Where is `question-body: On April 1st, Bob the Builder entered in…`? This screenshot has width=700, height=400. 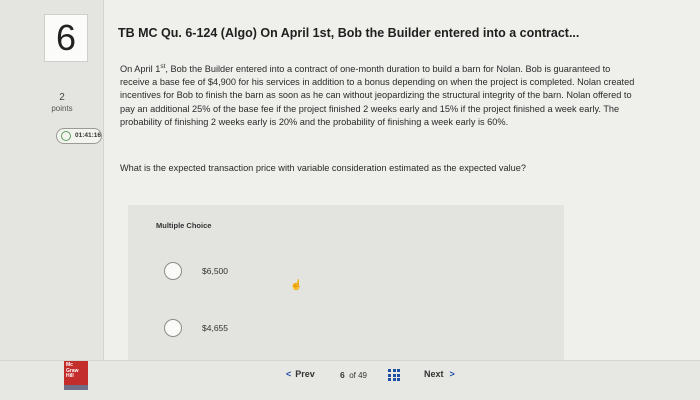 question-body: On April 1st, Bob the Builder entered in… is located at coordinates (380, 94).